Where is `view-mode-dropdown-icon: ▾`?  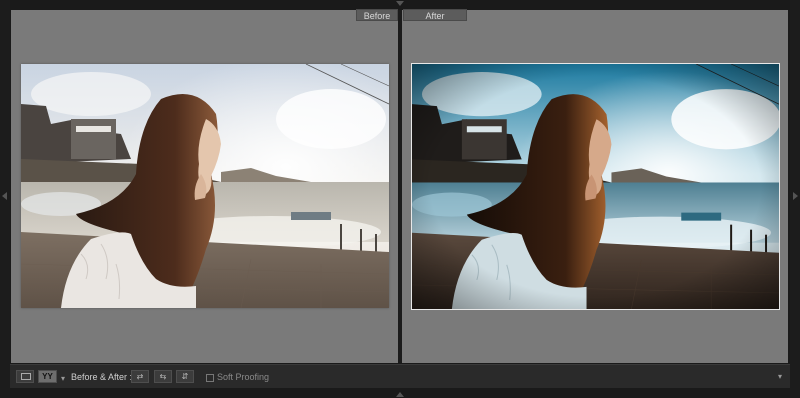 view-mode-dropdown-icon: ▾ is located at coordinates (63, 378).